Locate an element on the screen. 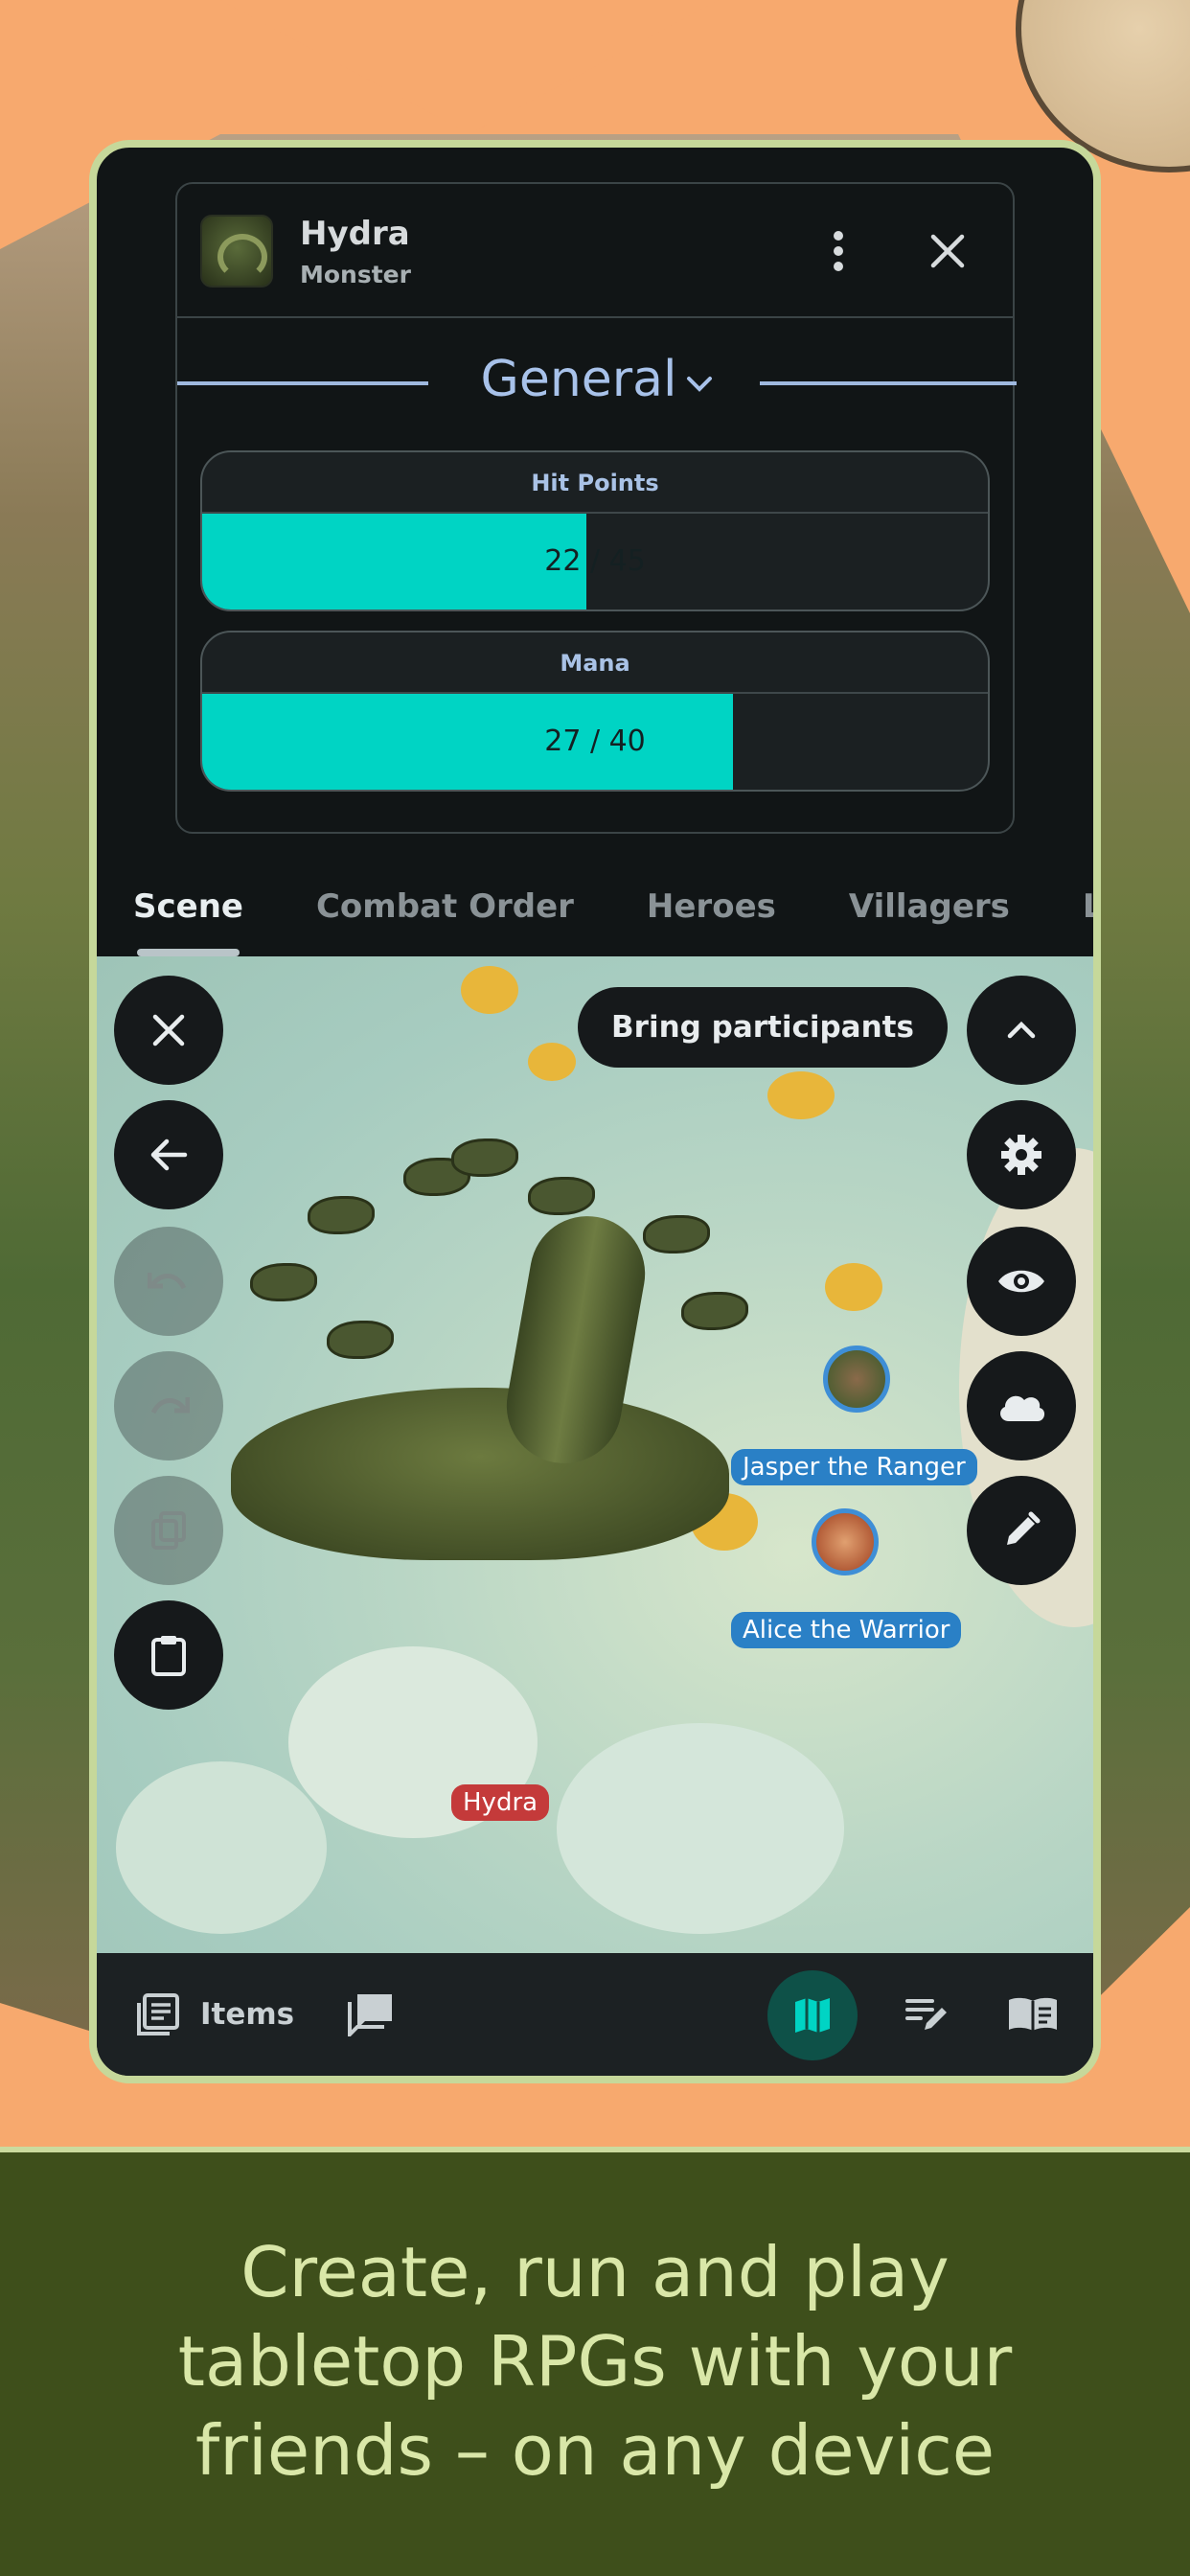  stat-hit-points: Hit Points 22 / 45 is located at coordinates (595, 530).